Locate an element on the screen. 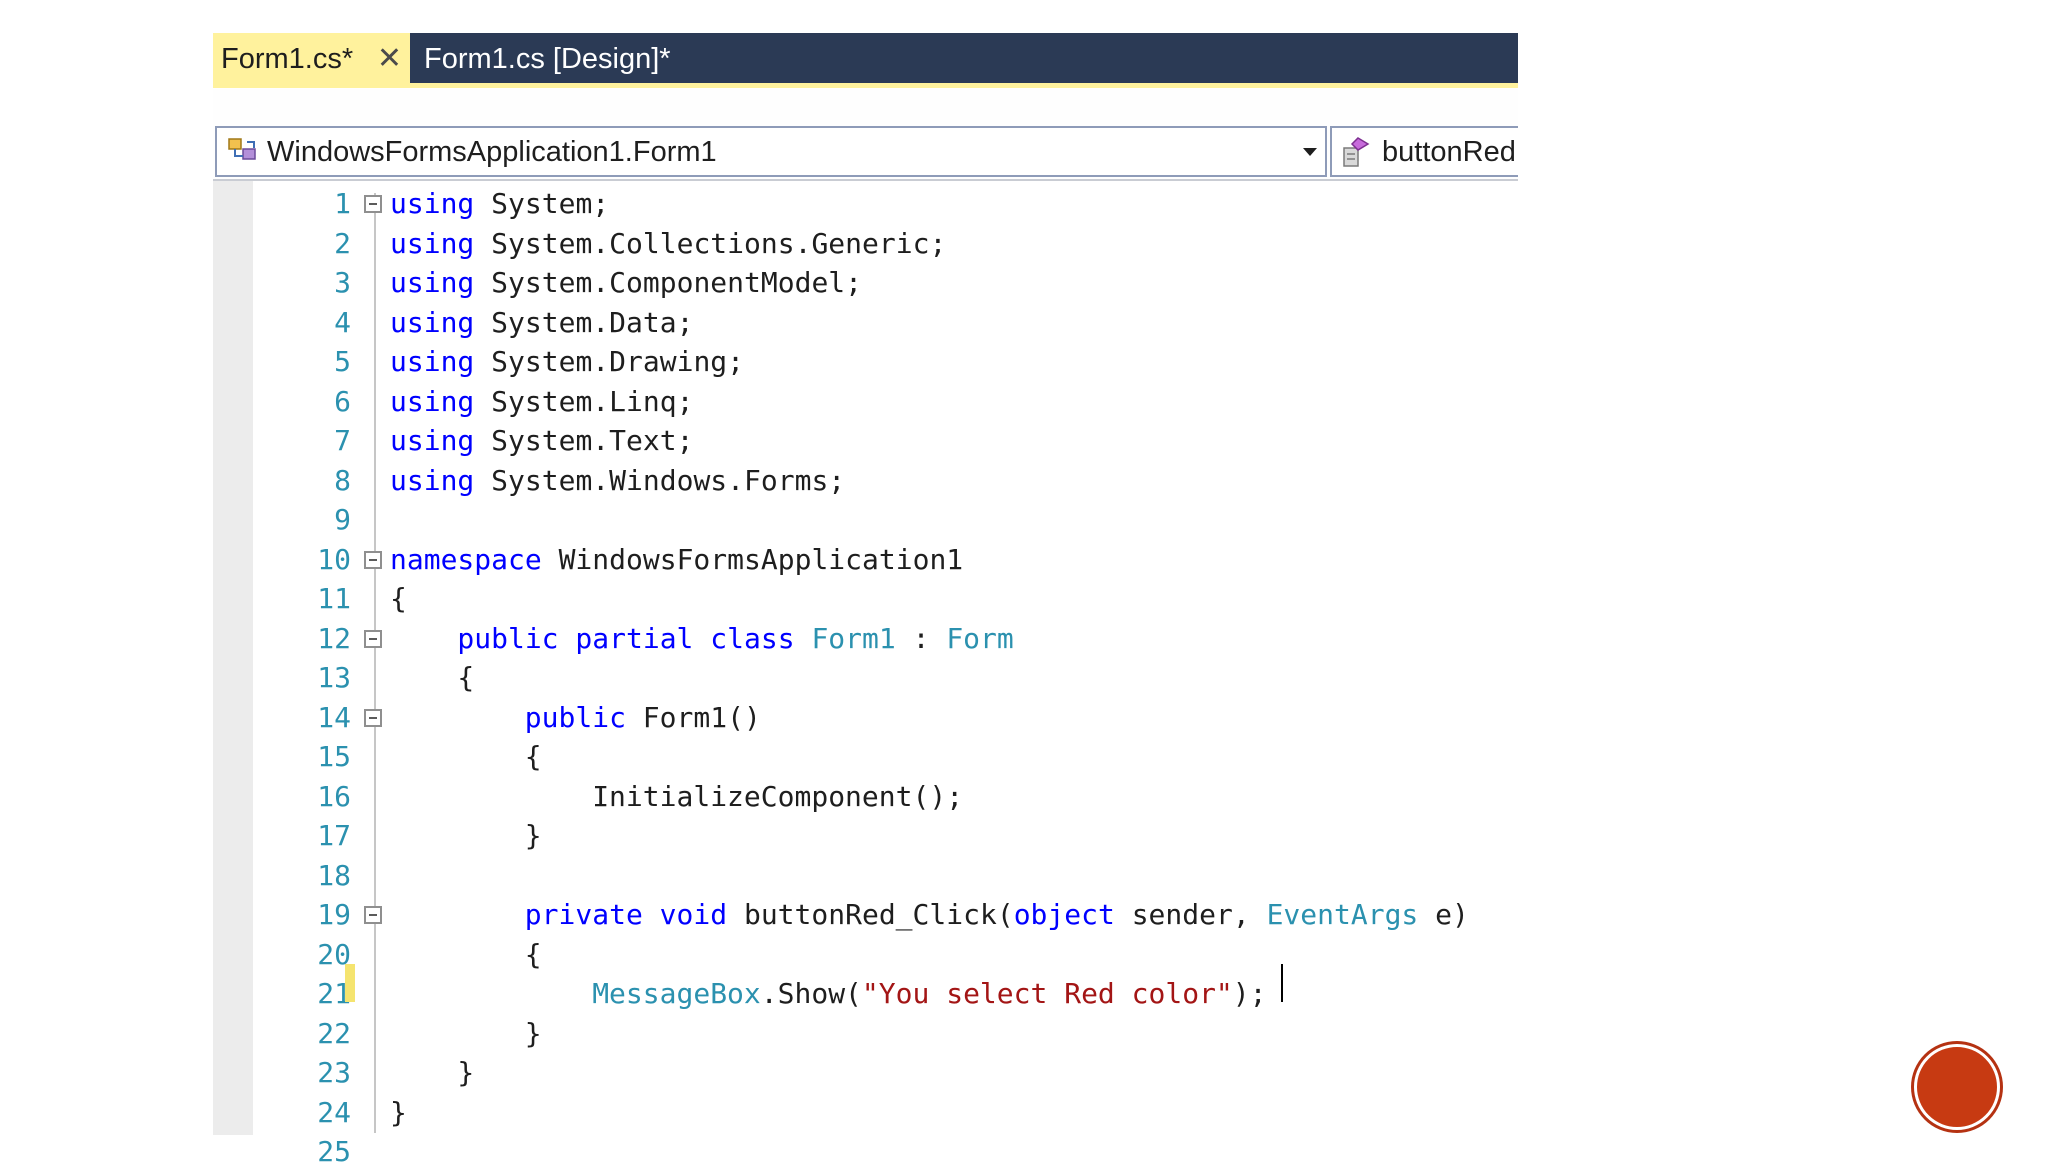  code-token: buttonRed_Click( is located at coordinates (870, 914).